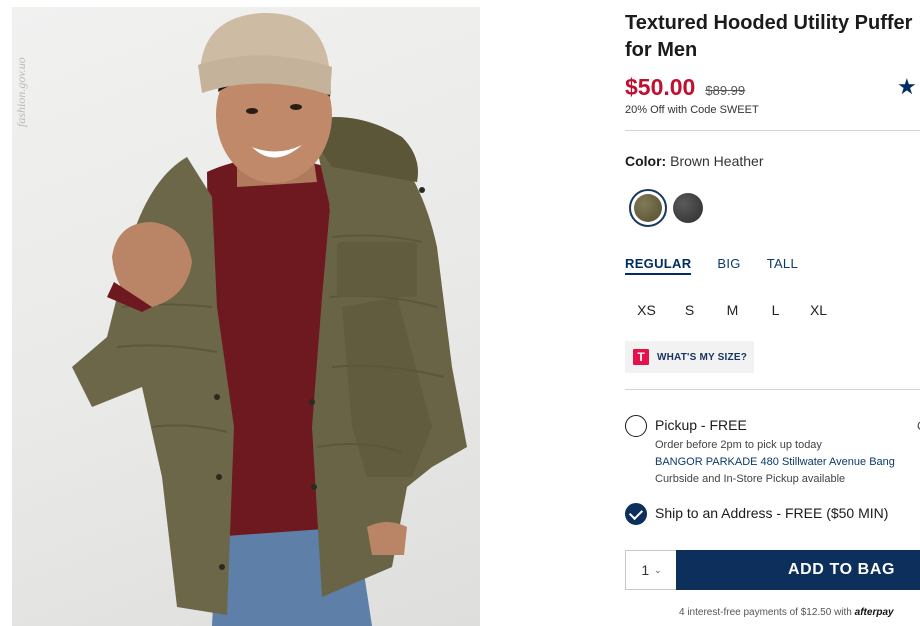 Image resolution: width=920 pixels, height=626 pixels. What do you see at coordinates (874, 612) in the screenshot?
I see `afterpay-logo: afterpay` at bounding box center [874, 612].